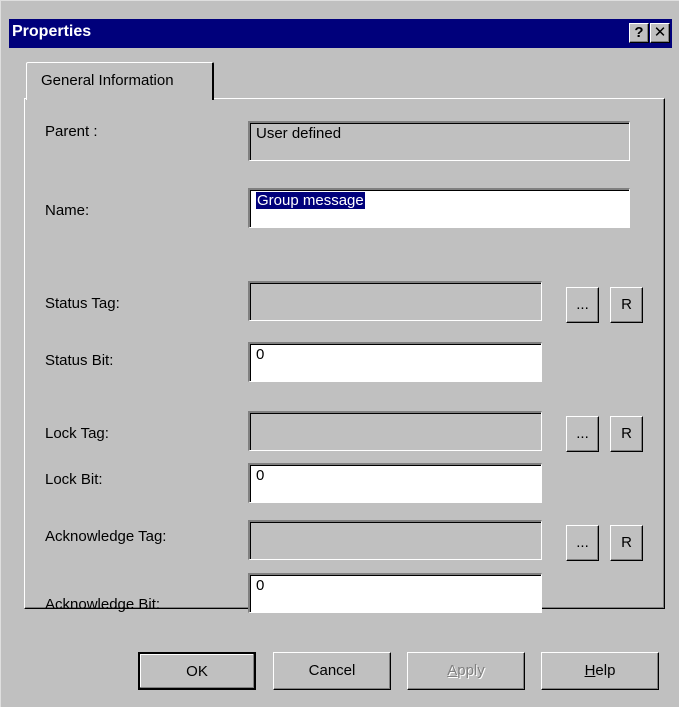 This screenshot has height=707, width=679. What do you see at coordinates (197, 671) in the screenshot?
I see `ok-button: OK` at bounding box center [197, 671].